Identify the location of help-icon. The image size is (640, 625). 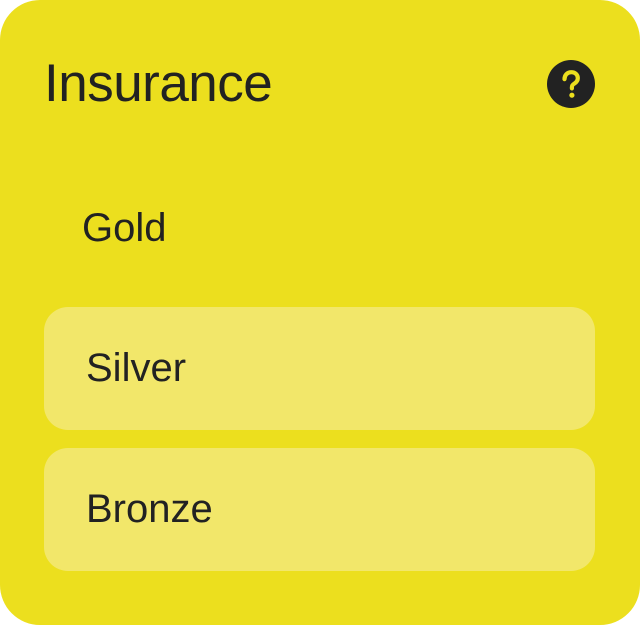
(571, 84).